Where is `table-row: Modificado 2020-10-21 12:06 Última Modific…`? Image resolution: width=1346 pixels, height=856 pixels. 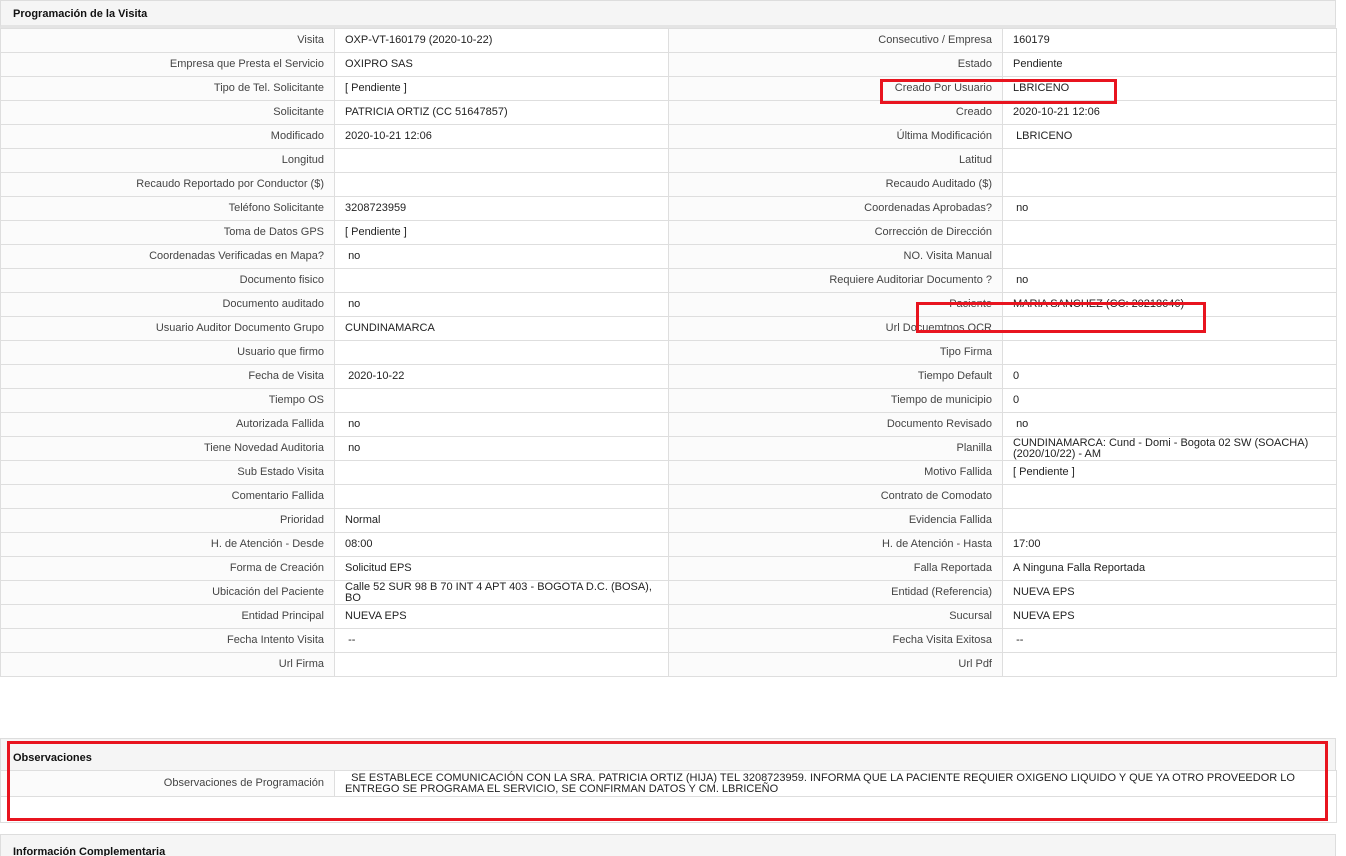
table-row: Modificado 2020-10-21 12:06 Última Modific… is located at coordinates (668, 136).